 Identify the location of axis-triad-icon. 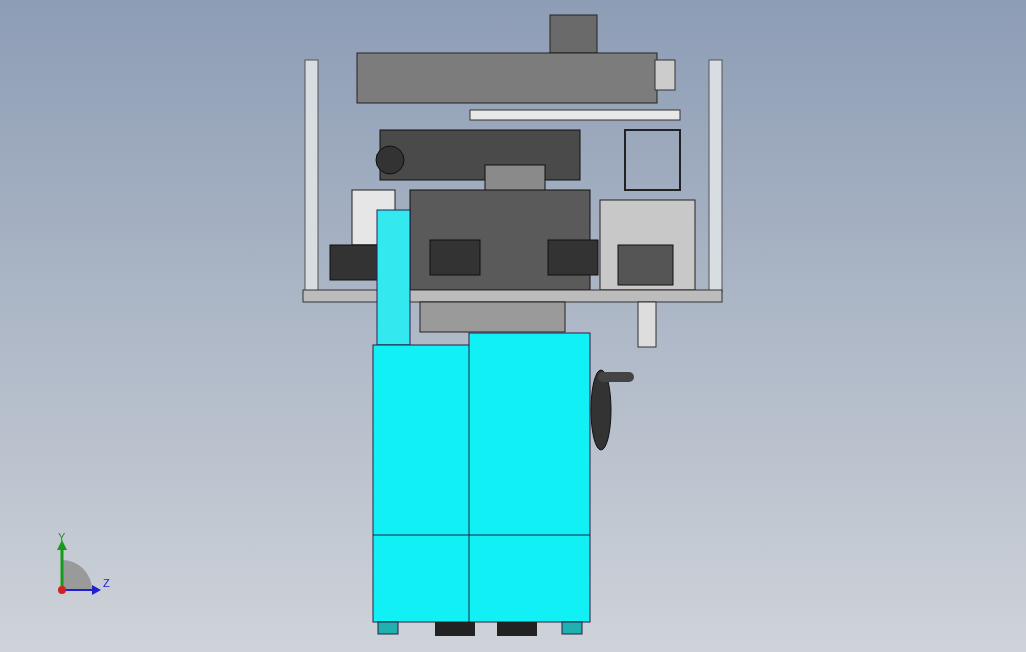
(79, 567).